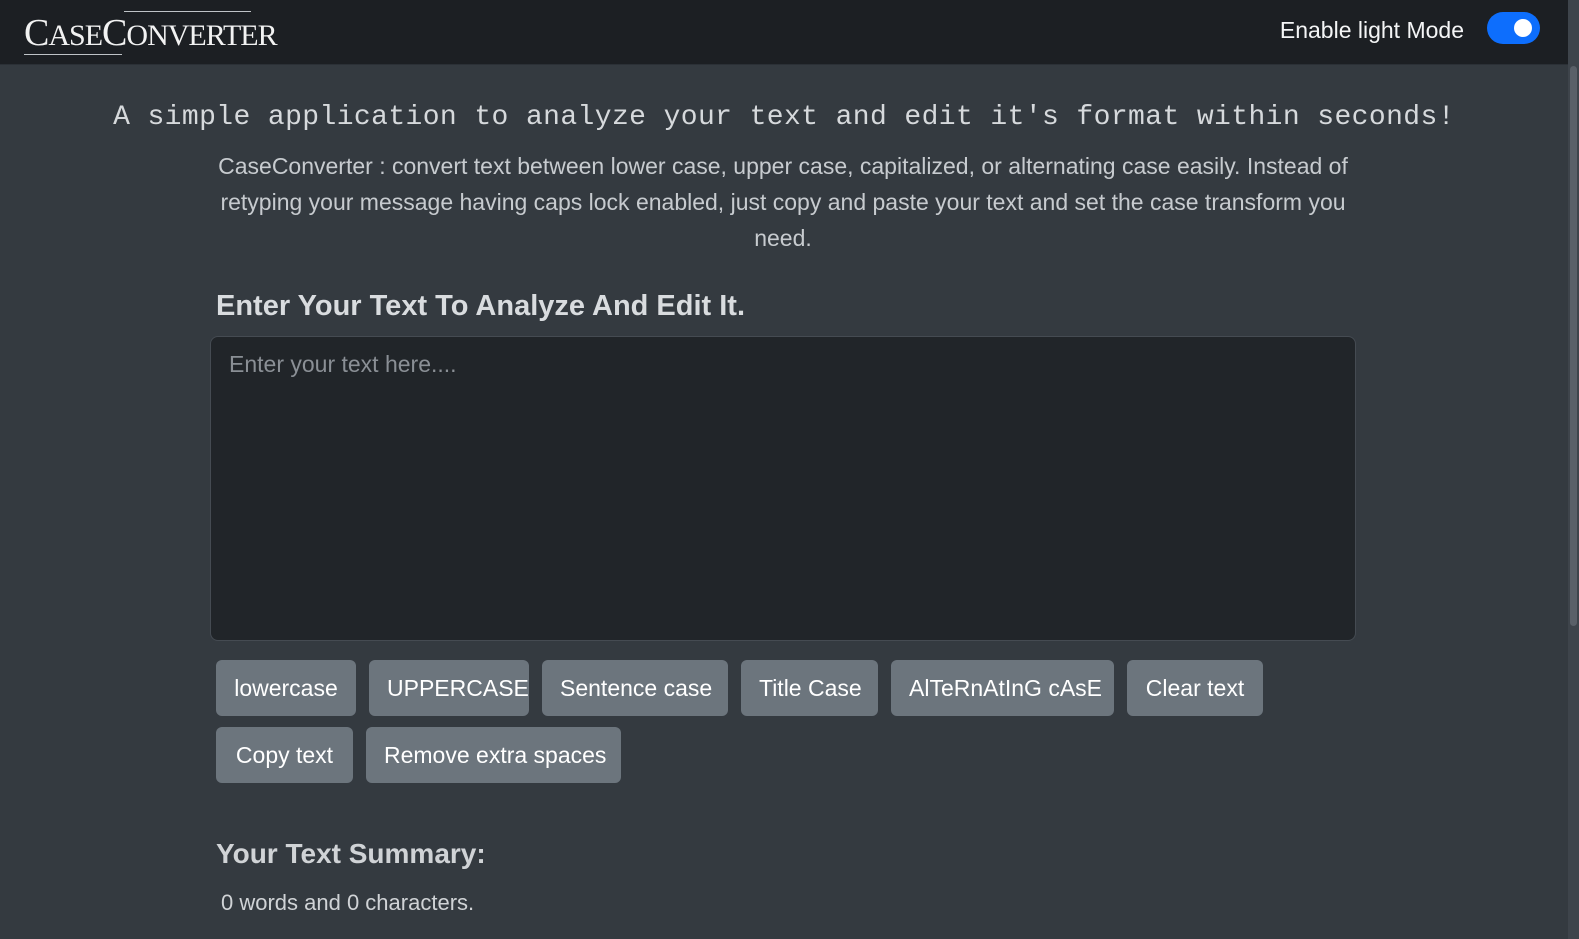  Describe the element at coordinates (493, 755) in the screenshot. I see `remove-extra-spaces-button: Remove extra spaces` at that location.